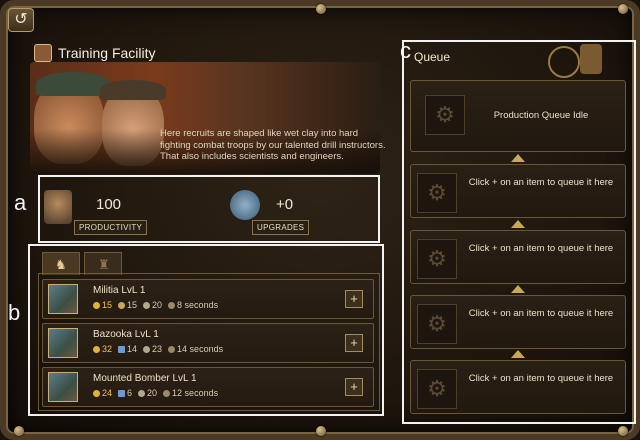  I want to click on officer-cap, so click(73, 84).